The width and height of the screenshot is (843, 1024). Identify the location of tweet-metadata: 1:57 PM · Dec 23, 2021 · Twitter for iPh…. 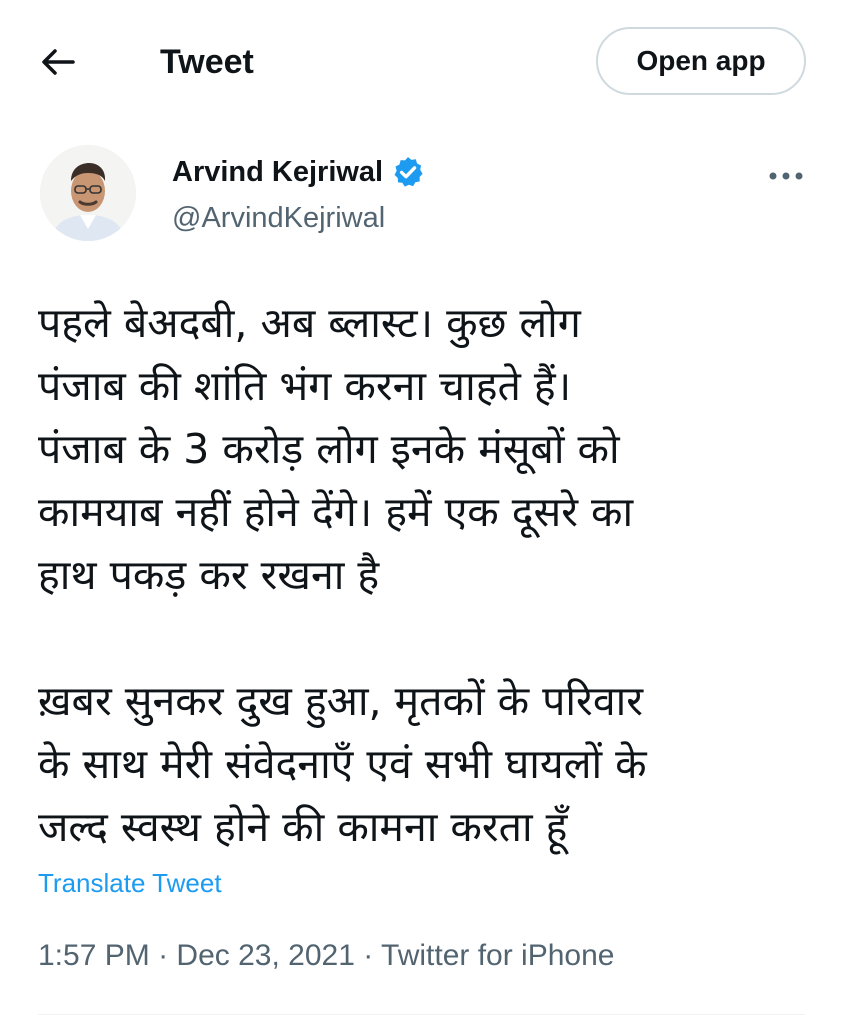
(326, 956).